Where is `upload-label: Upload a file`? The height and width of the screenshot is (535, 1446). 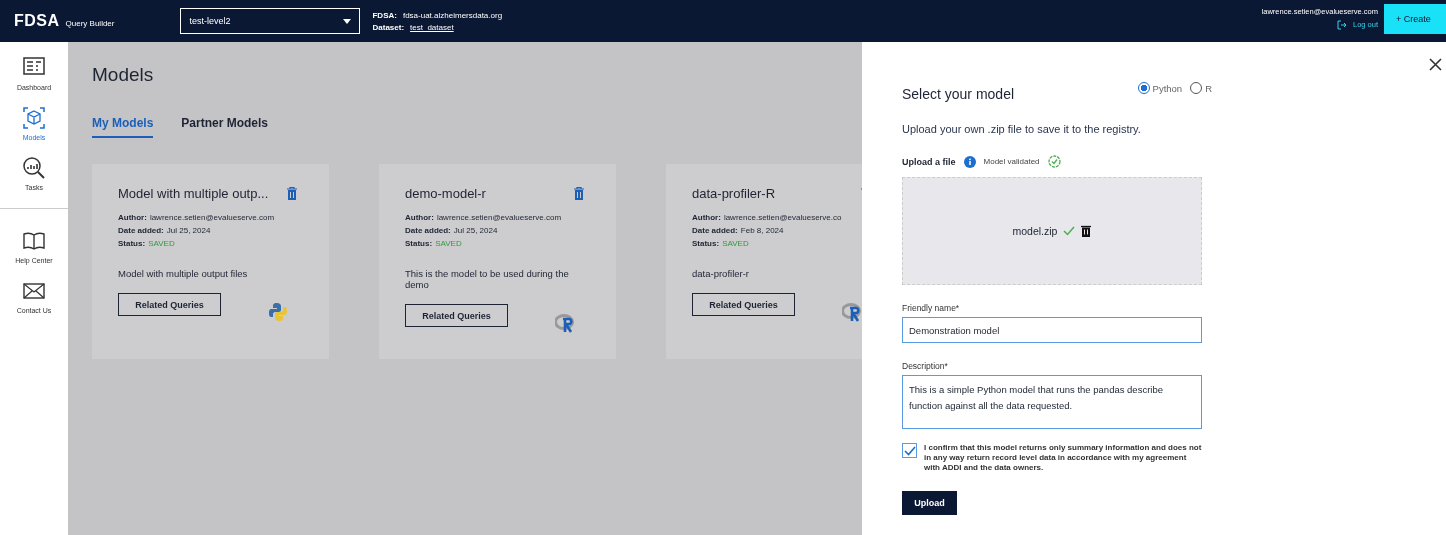 upload-label: Upload a file is located at coordinates (929, 161).